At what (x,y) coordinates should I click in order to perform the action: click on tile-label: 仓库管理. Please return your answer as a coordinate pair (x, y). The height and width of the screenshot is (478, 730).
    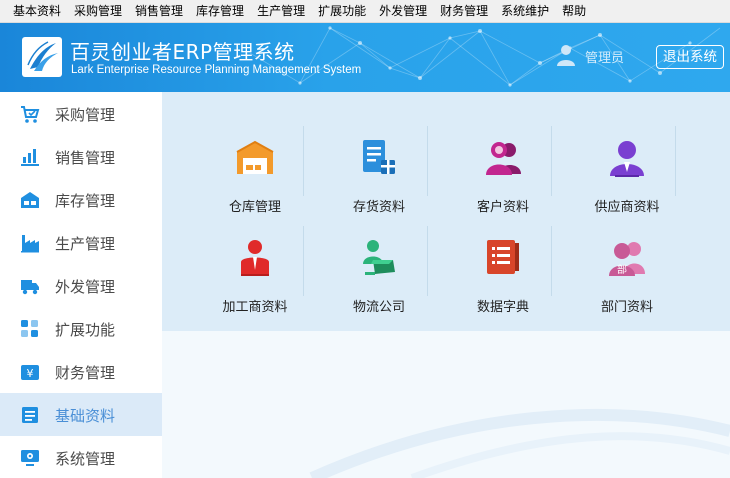
    Looking at the image, I should click on (254, 207).